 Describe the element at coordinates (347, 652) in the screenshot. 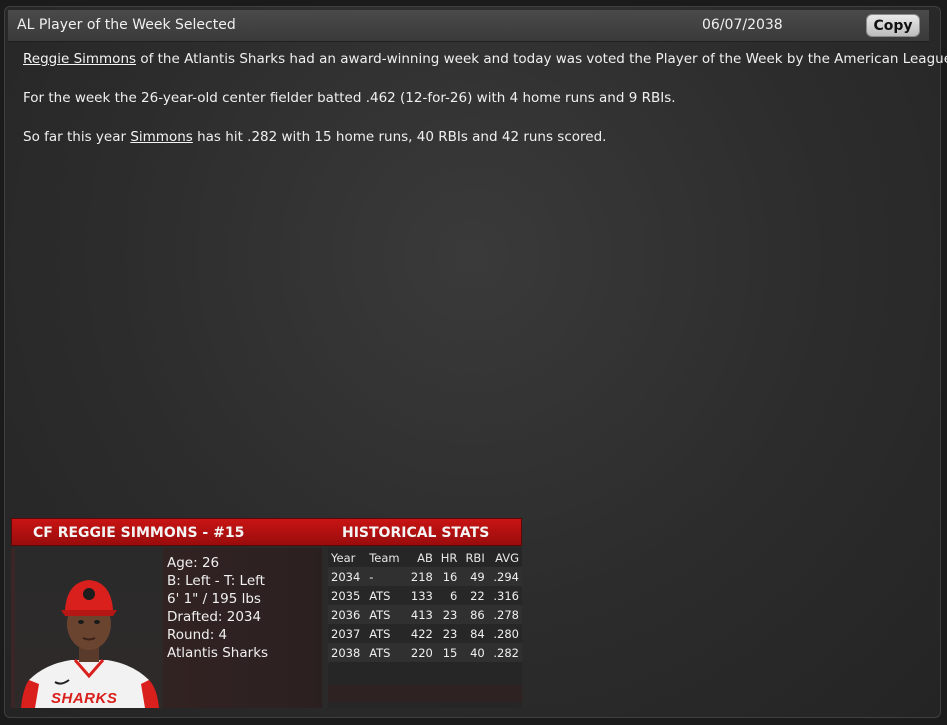

I see `stats-year: 2038` at that location.